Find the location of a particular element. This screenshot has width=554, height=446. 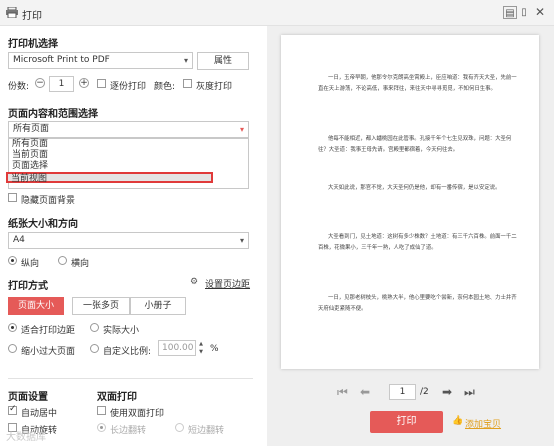

window-title: 打印 is located at coordinates (32, 16).